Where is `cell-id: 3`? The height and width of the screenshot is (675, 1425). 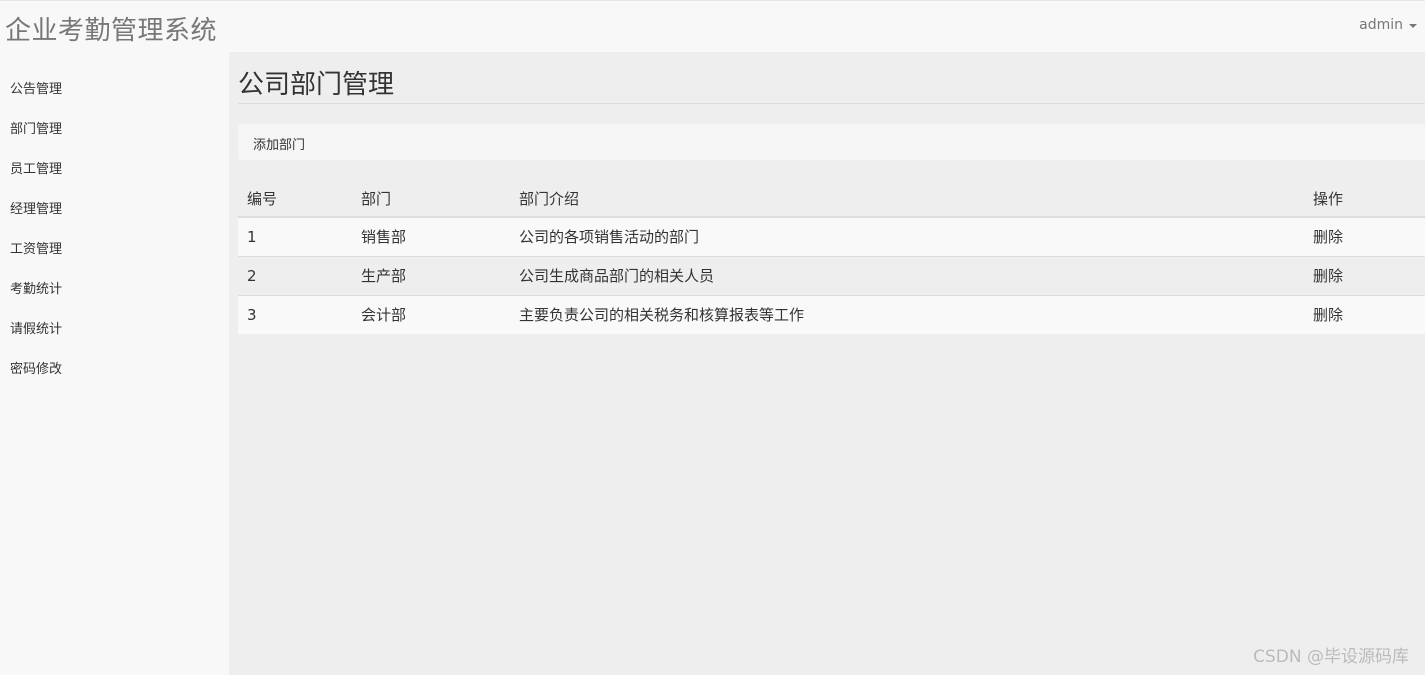 cell-id: 3 is located at coordinates (295, 314).